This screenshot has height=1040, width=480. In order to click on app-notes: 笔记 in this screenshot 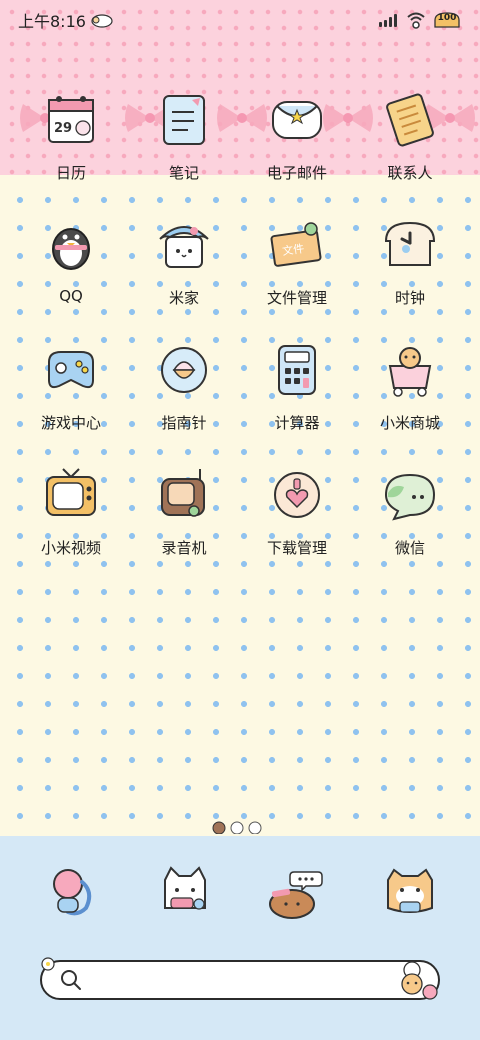, I will do `click(184, 146)`.